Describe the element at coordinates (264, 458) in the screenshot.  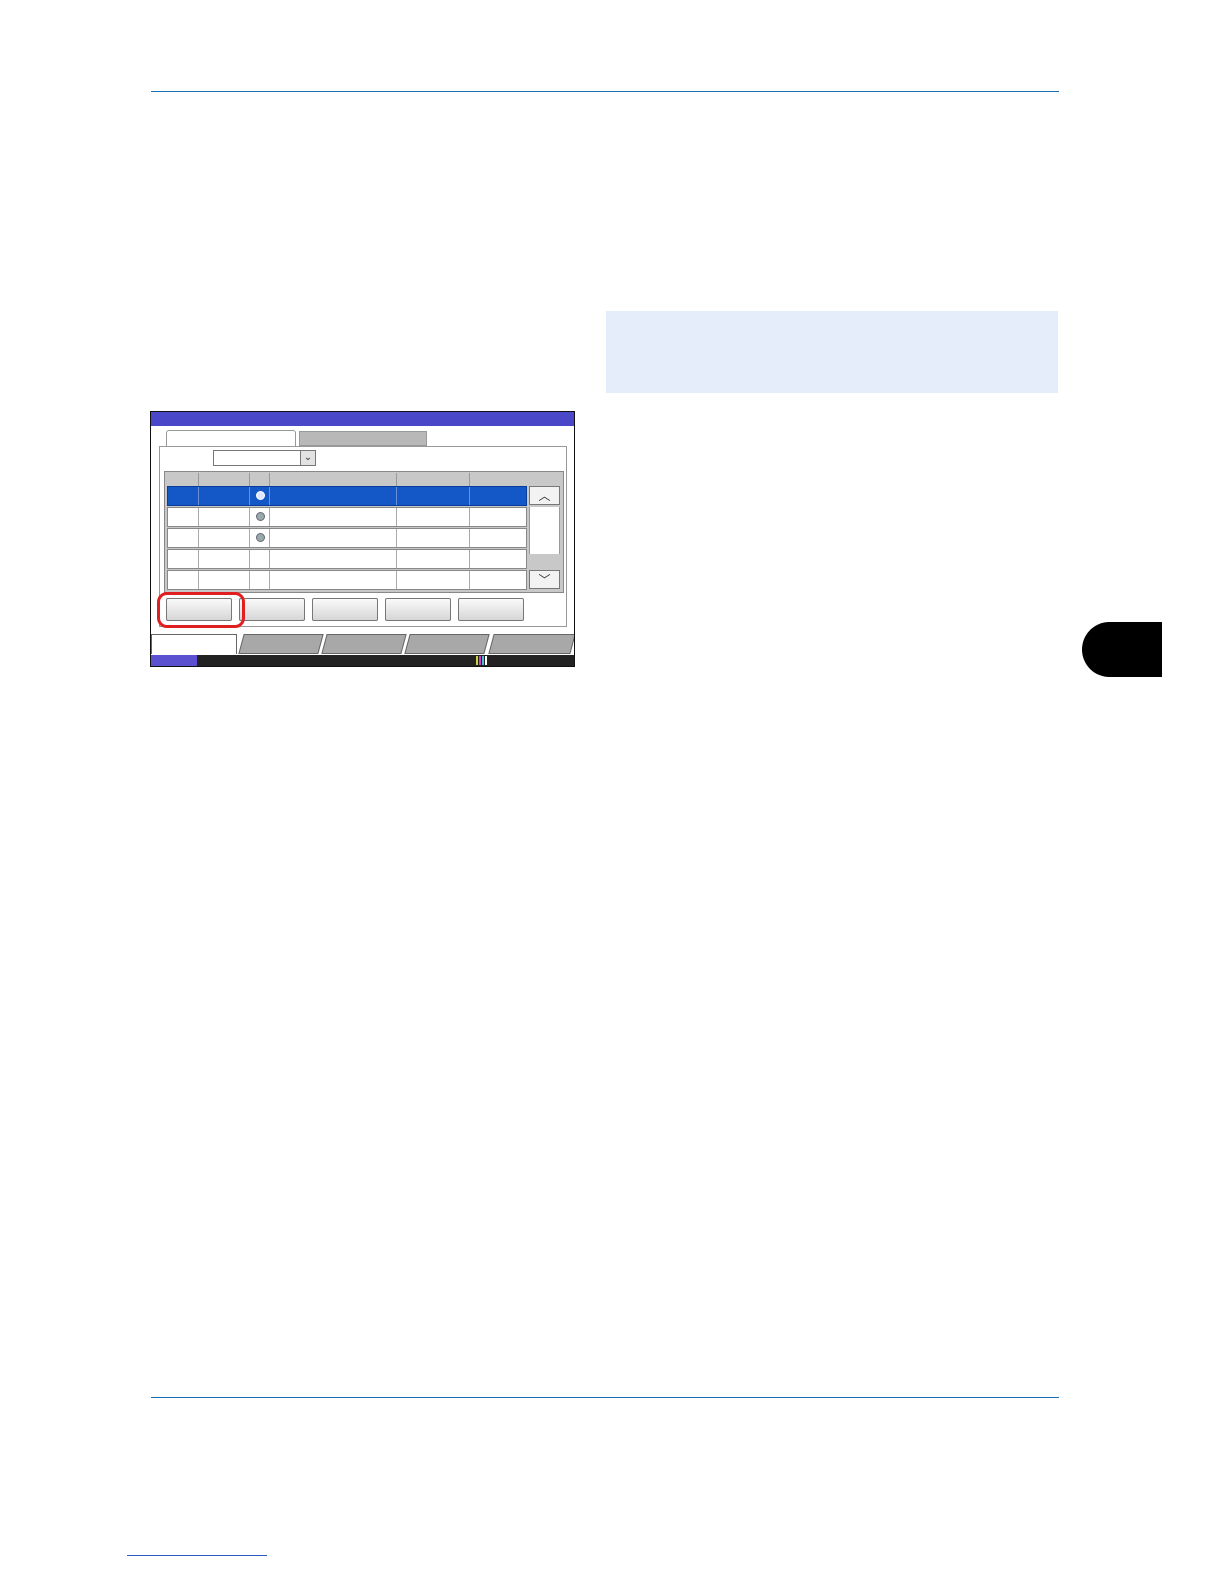
I see `filter-dropdown: ⌄` at that location.